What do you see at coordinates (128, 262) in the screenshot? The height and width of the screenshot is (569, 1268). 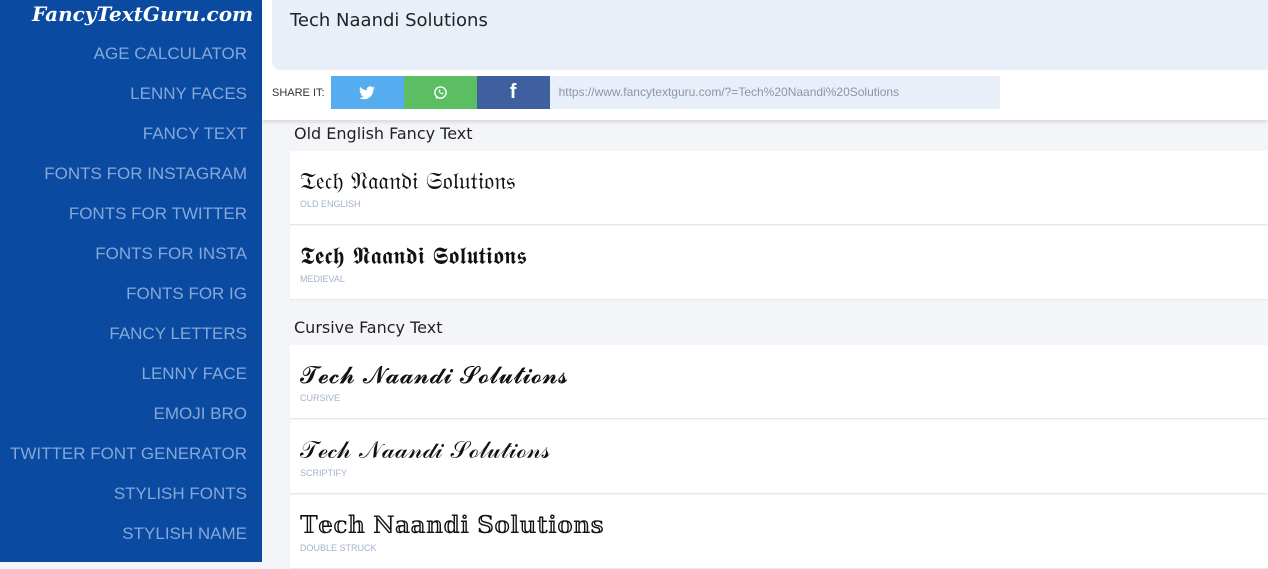 I see `menu-item-fonts-for-insta: FONTS FOR INSTA` at bounding box center [128, 262].